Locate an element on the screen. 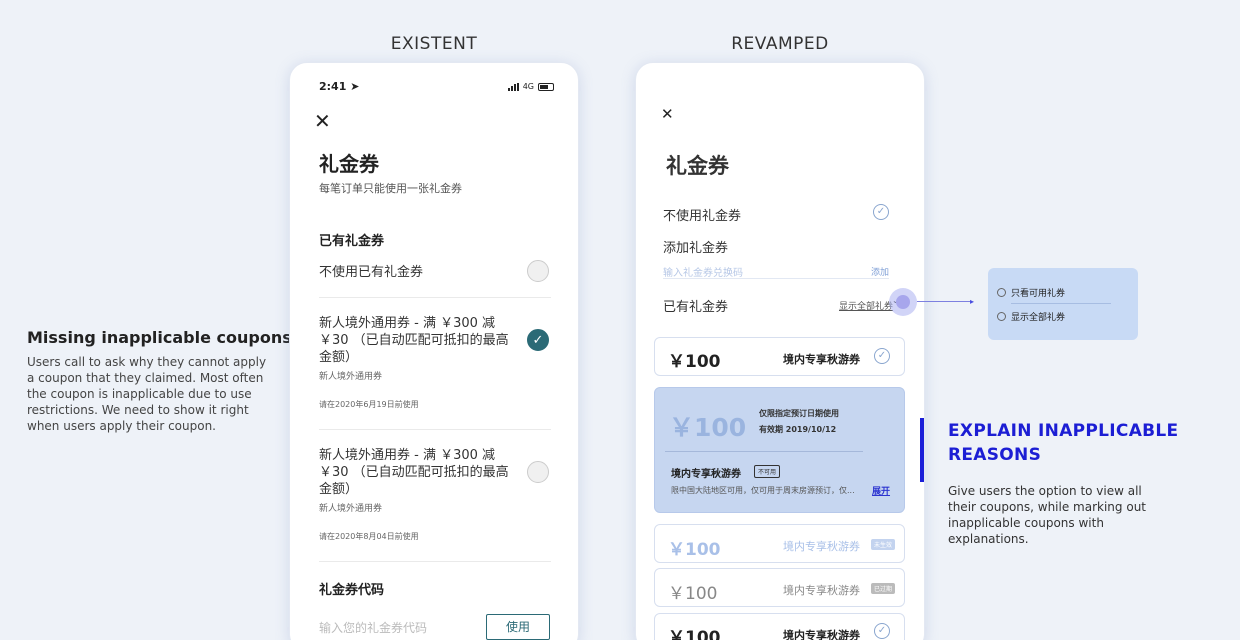 The width and height of the screenshot is (1240, 640). coupon-expiry: 请在2020年8月04日前使用 is located at coordinates (369, 536).